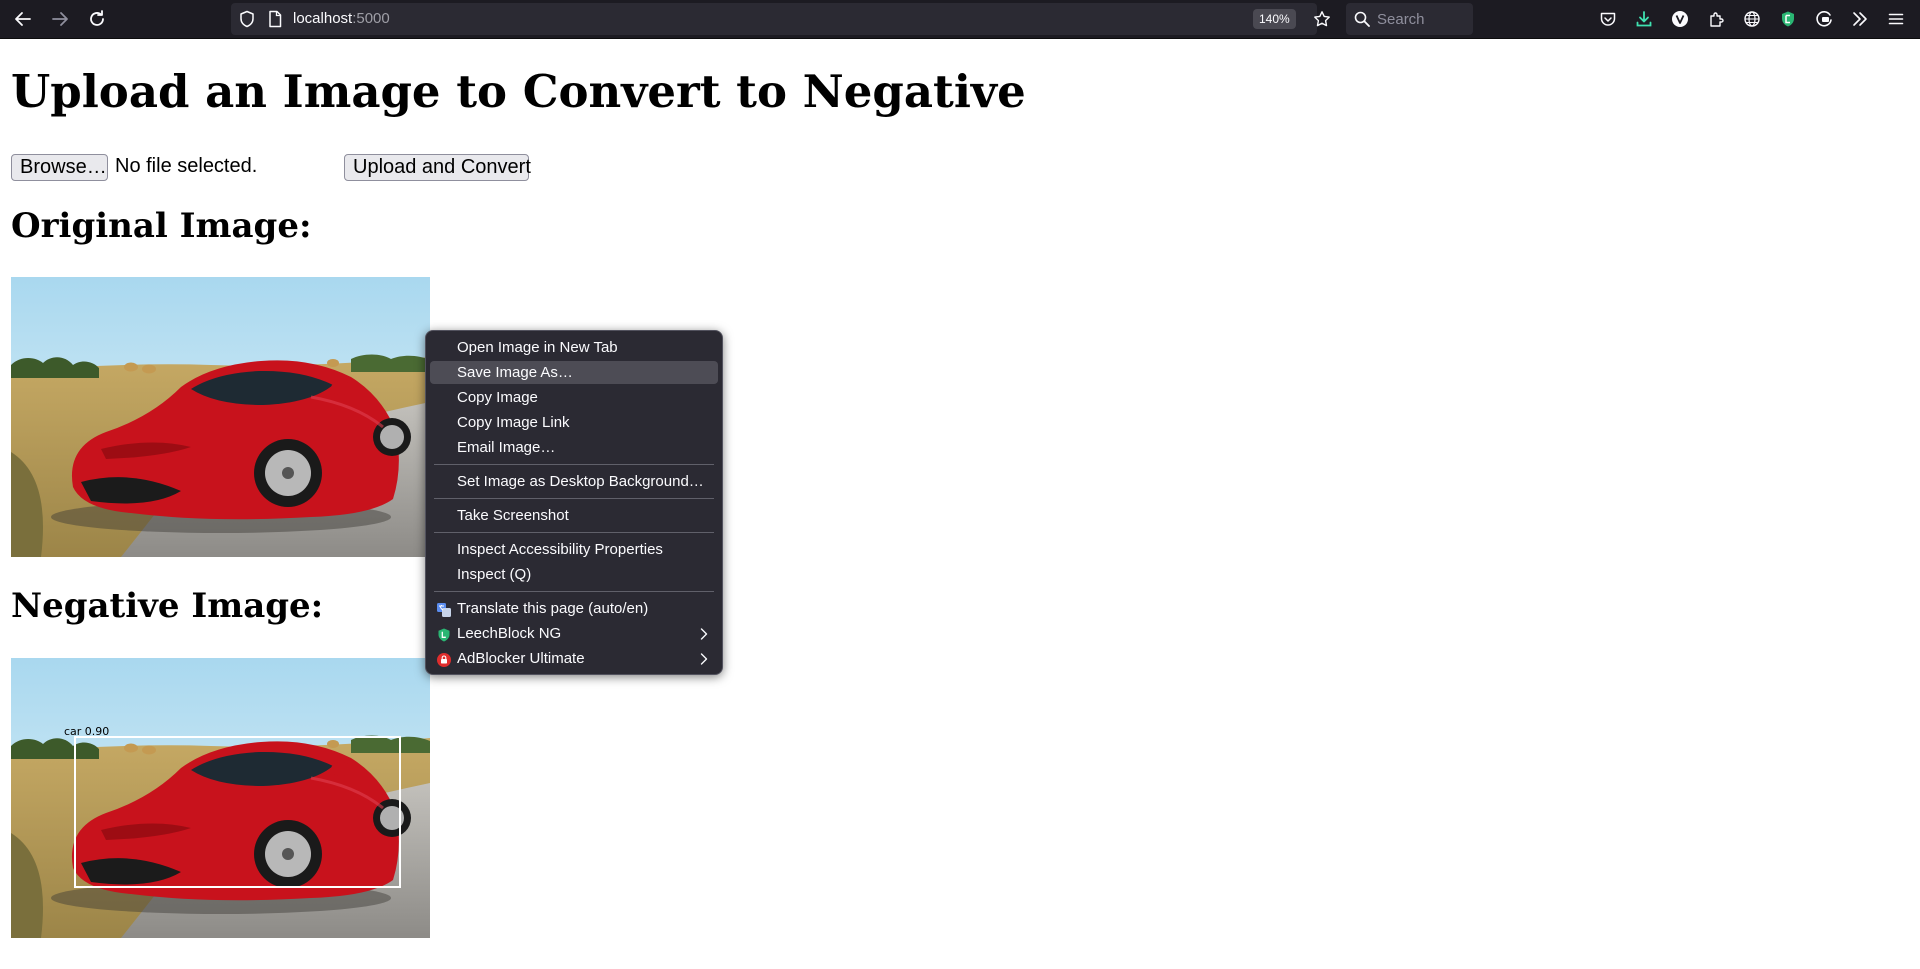 Image resolution: width=1920 pixels, height=969 pixels. I want to click on original-image-heading: Original Image:, so click(161, 226).